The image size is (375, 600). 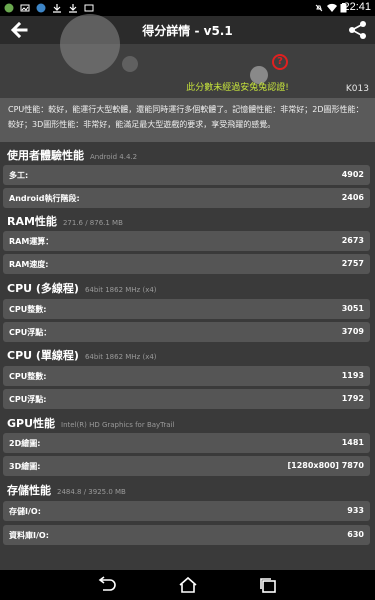 I want to click on browser-icon, so click(x=41, y=8).